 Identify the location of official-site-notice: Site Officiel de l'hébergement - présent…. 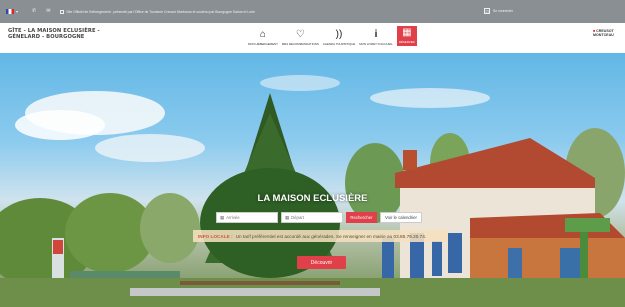
(157, 11).